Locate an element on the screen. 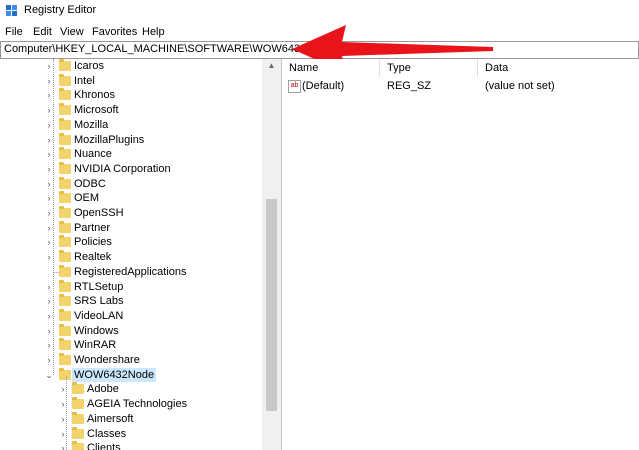  tree-item-label: NVIDIA Corporation is located at coordinates (122, 168).